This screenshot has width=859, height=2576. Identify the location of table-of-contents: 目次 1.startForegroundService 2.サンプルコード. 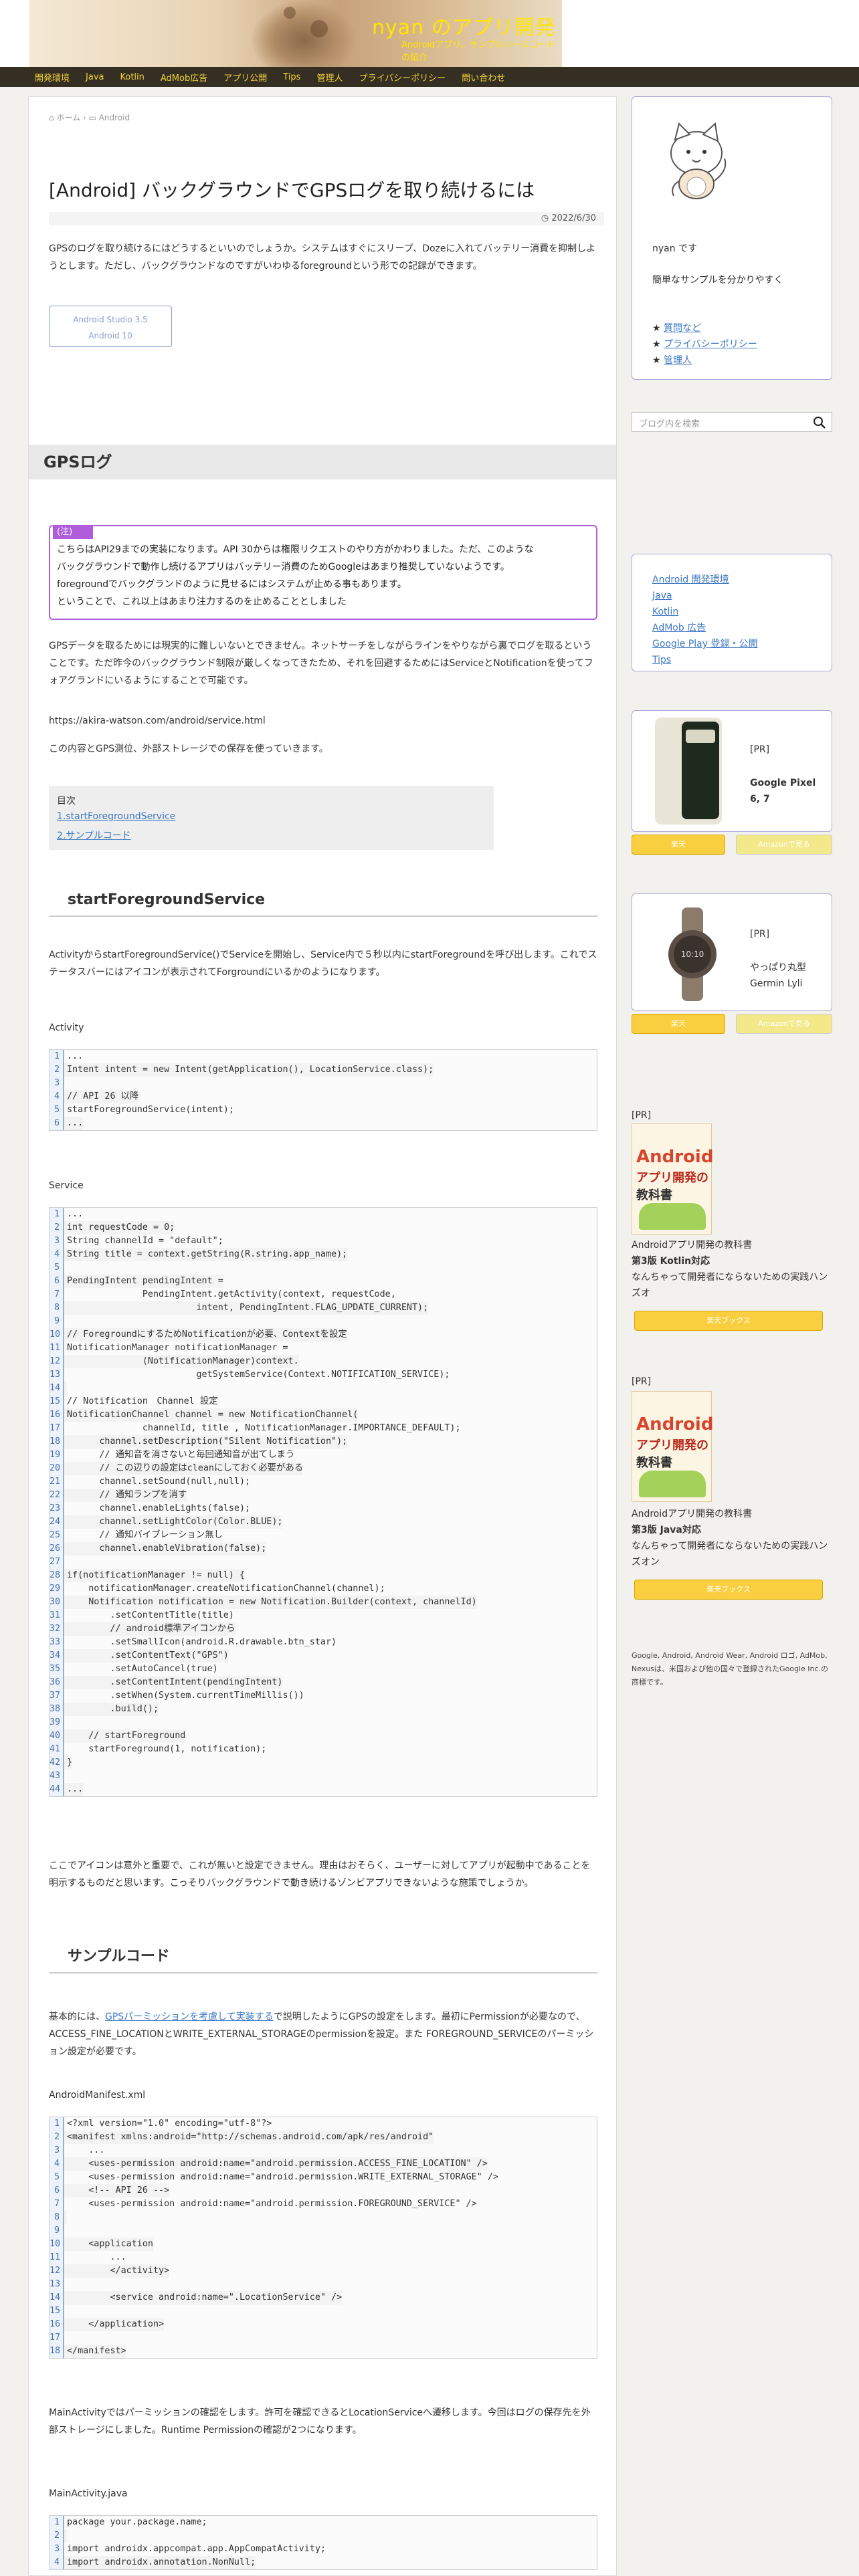
(271, 818).